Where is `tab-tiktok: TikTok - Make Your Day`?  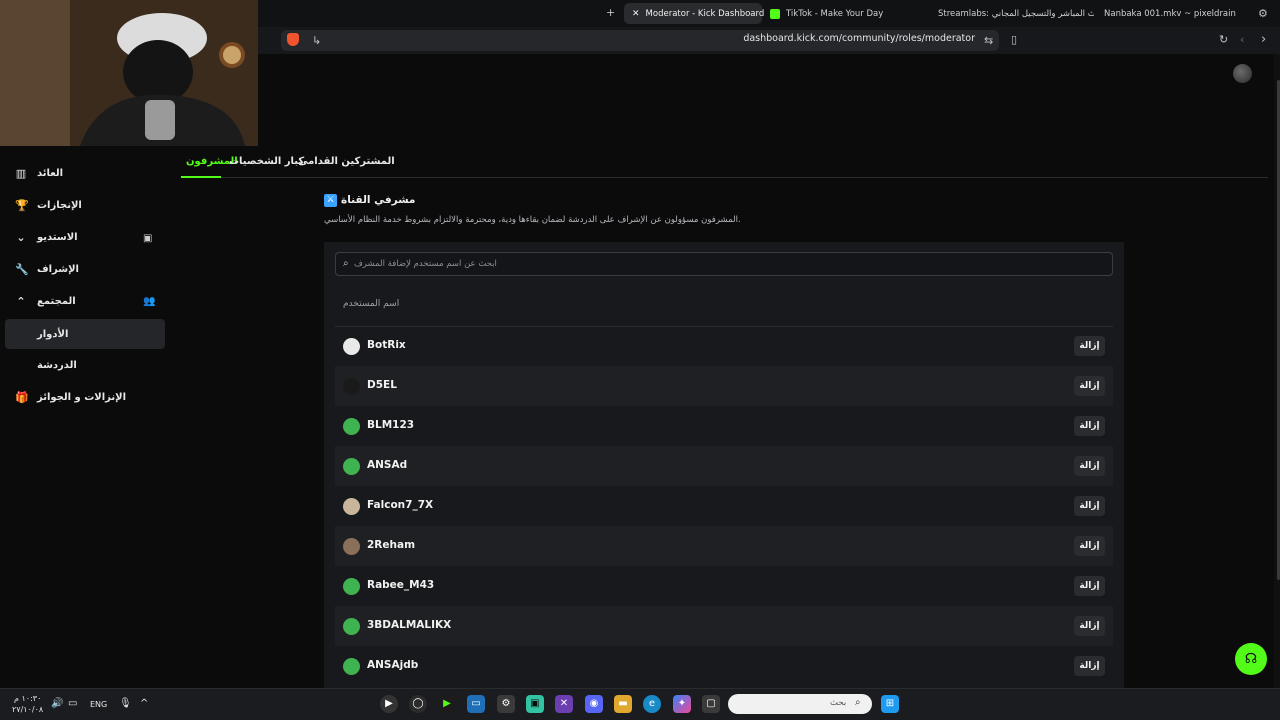
tab-tiktok: TikTok - Make Your Day is located at coordinates (837, 13).